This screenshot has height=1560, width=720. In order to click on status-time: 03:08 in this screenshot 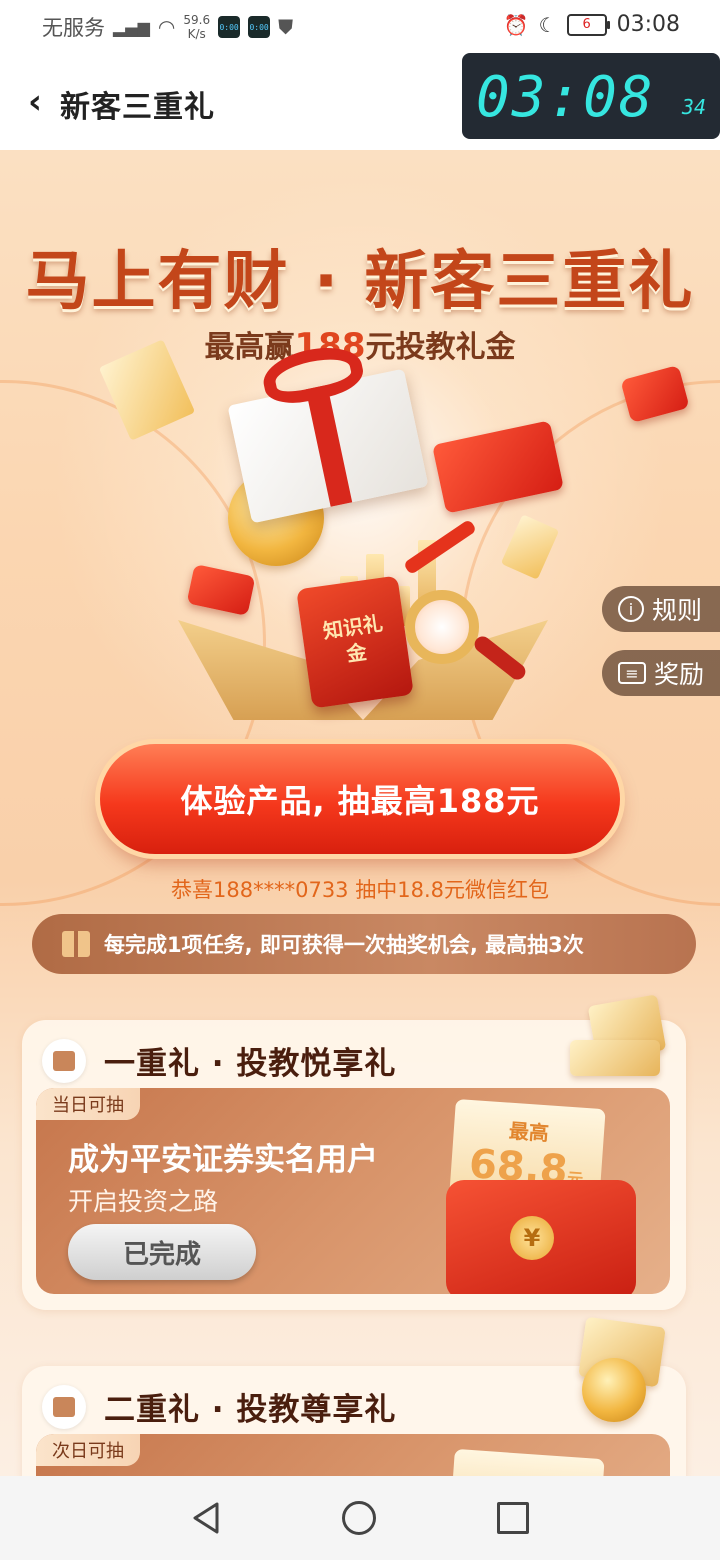, I will do `click(648, 24)`.